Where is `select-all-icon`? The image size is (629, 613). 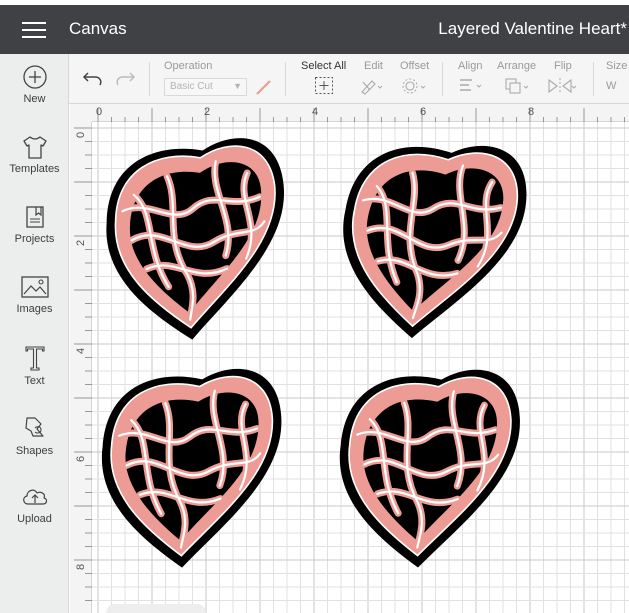
select-all-icon is located at coordinates (324, 85).